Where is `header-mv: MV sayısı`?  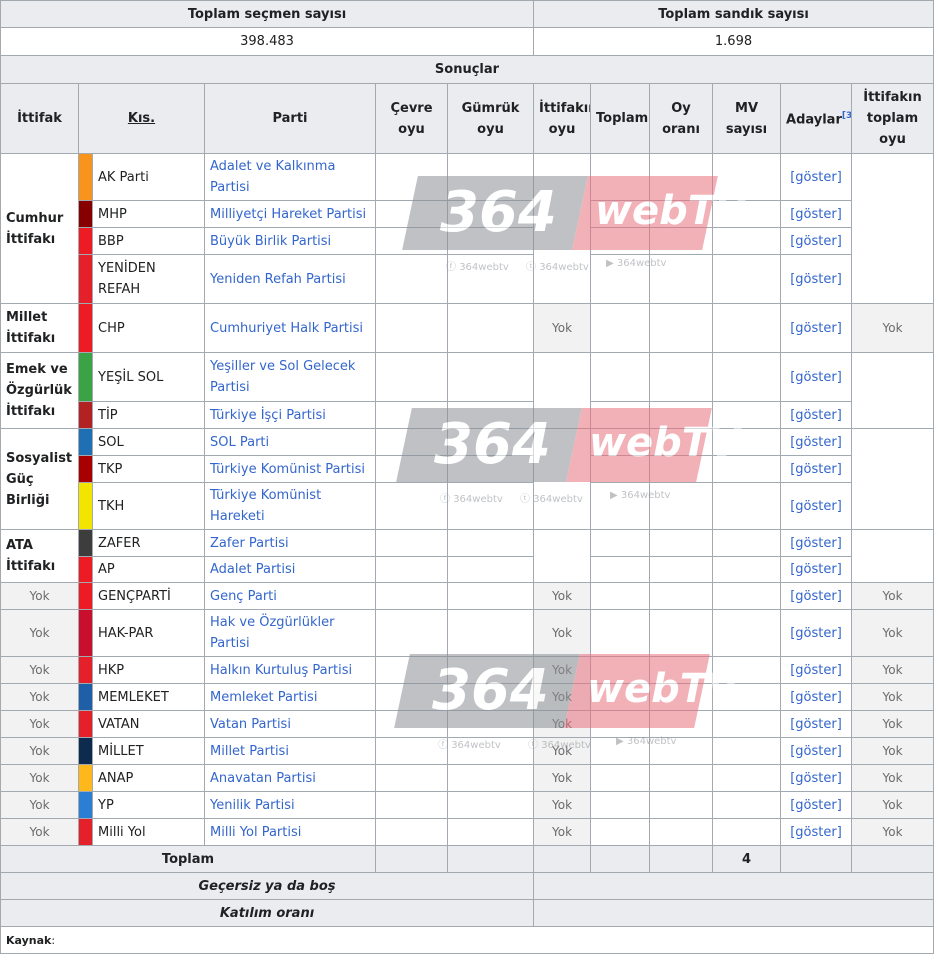
header-mv: MV sayısı is located at coordinates (747, 118).